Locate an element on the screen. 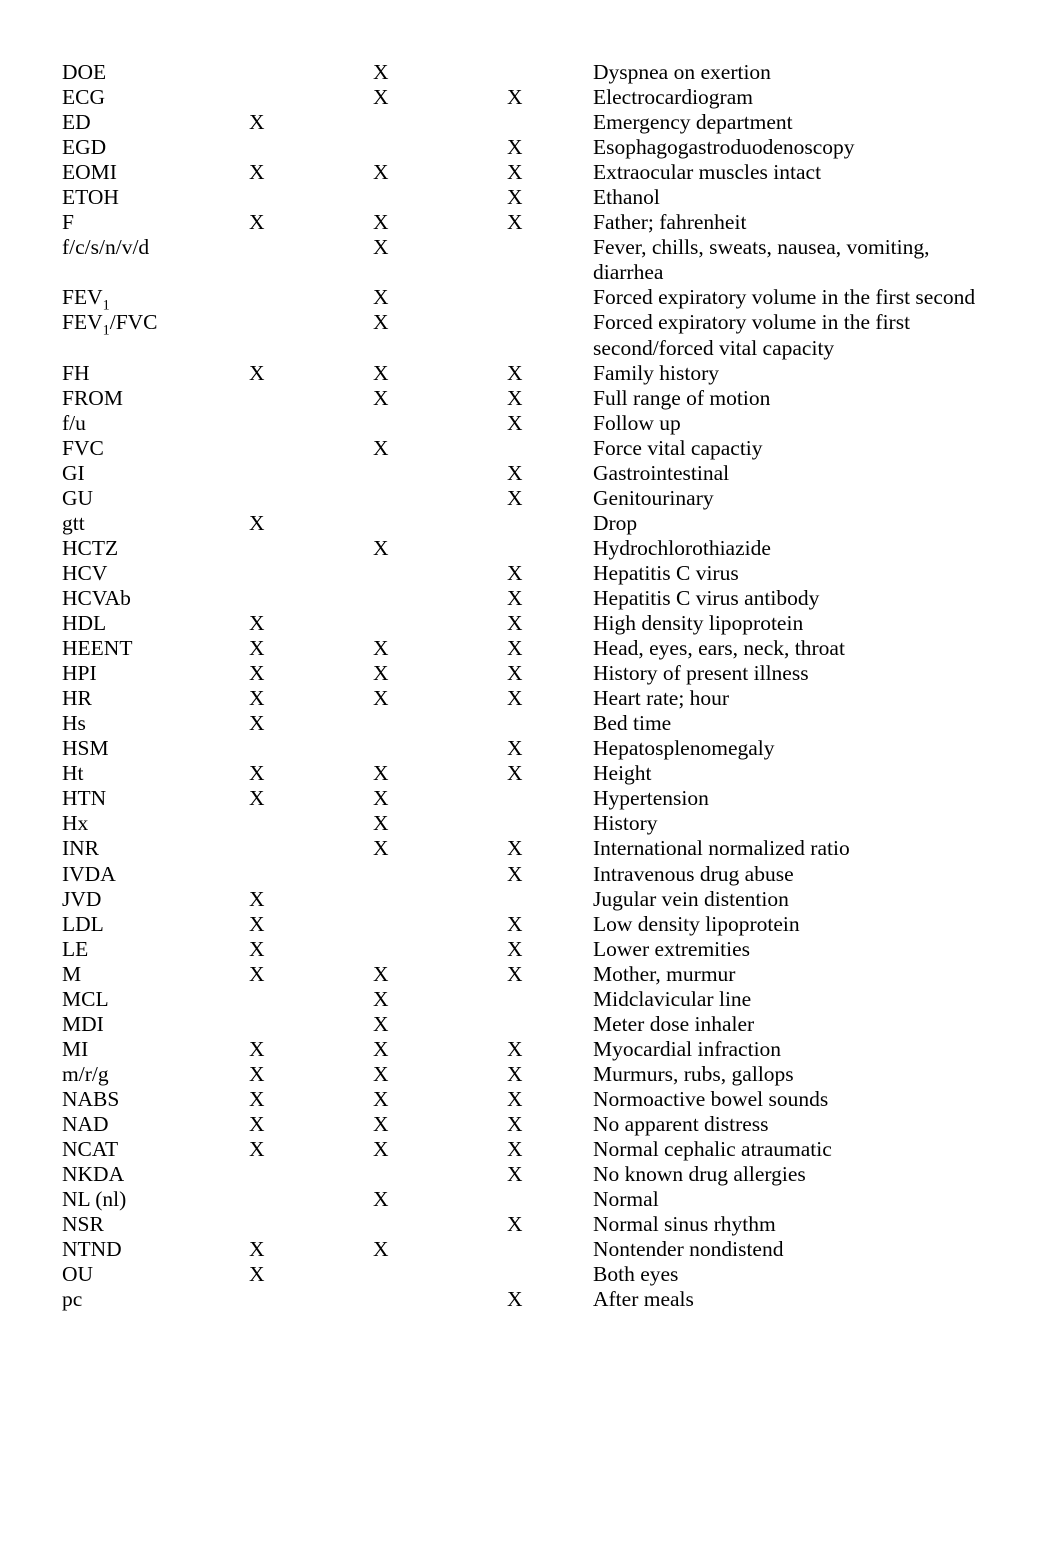  definition-cell: Ethanol is located at coordinates (626, 197).